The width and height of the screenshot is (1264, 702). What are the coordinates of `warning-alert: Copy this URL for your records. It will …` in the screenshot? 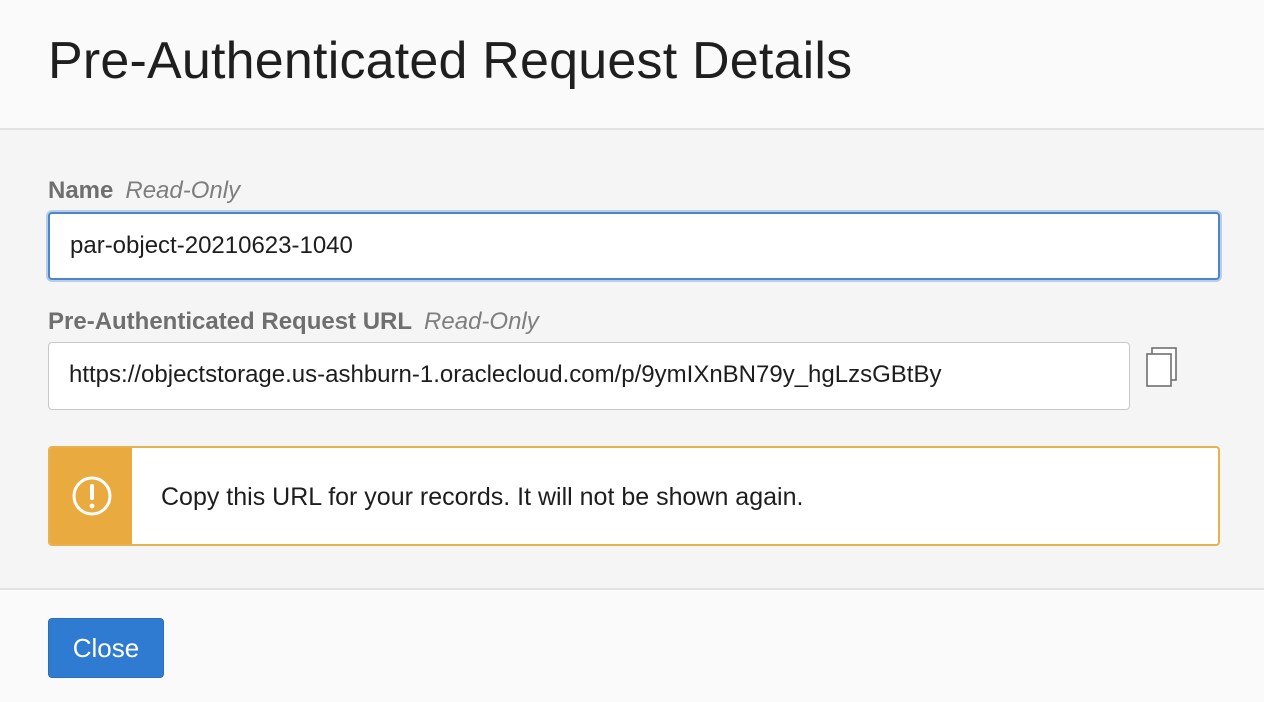 It's located at (634, 496).